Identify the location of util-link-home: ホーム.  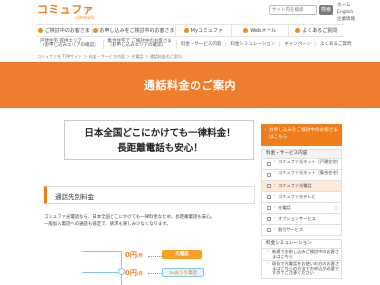
(346, 5).